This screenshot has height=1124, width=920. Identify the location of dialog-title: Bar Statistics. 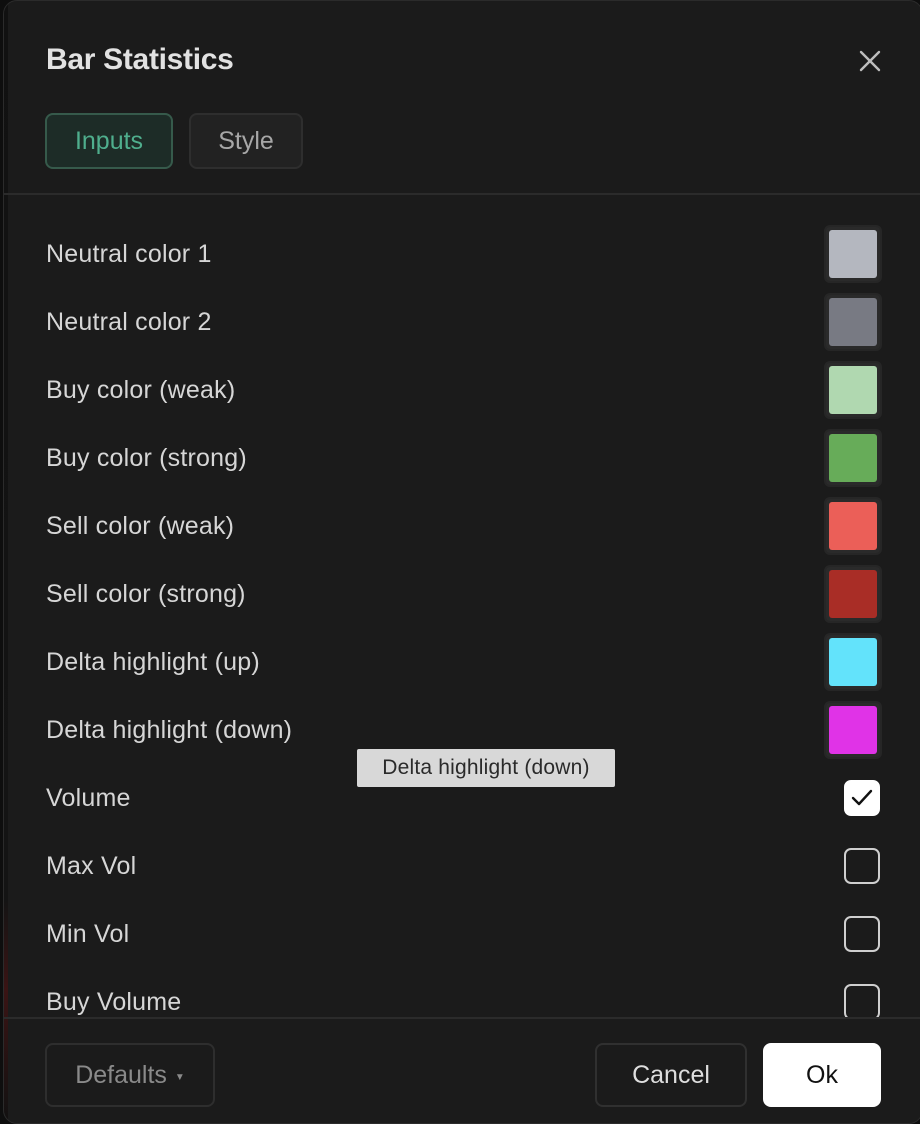
(140, 59).